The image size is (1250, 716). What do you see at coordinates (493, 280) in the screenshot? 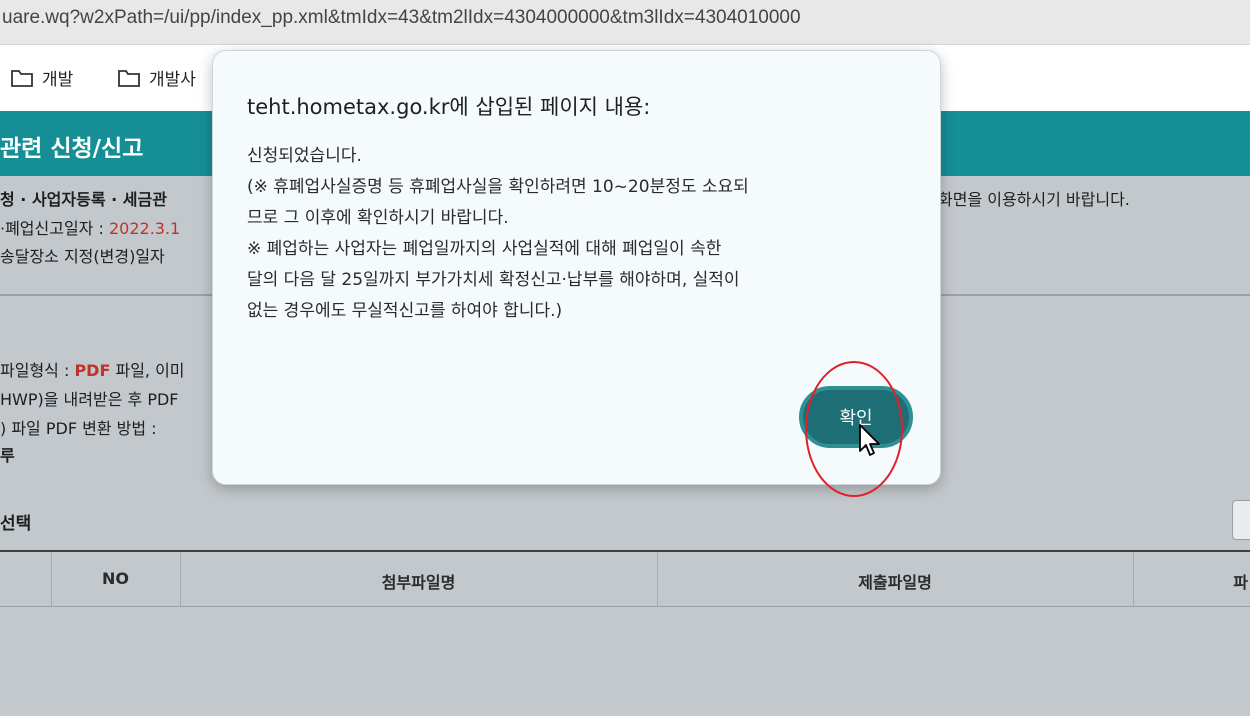
I see `dialog-message-line: 달의 다음 달 25일까지 부가가치세 확정신고·납부를 해야하며, 실적이` at bounding box center [493, 280].